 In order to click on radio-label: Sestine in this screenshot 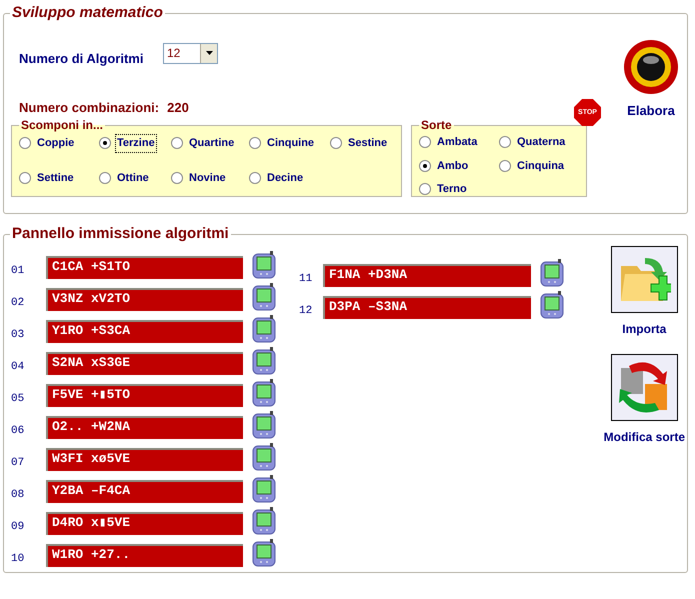, I will do `click(367, 143)`.